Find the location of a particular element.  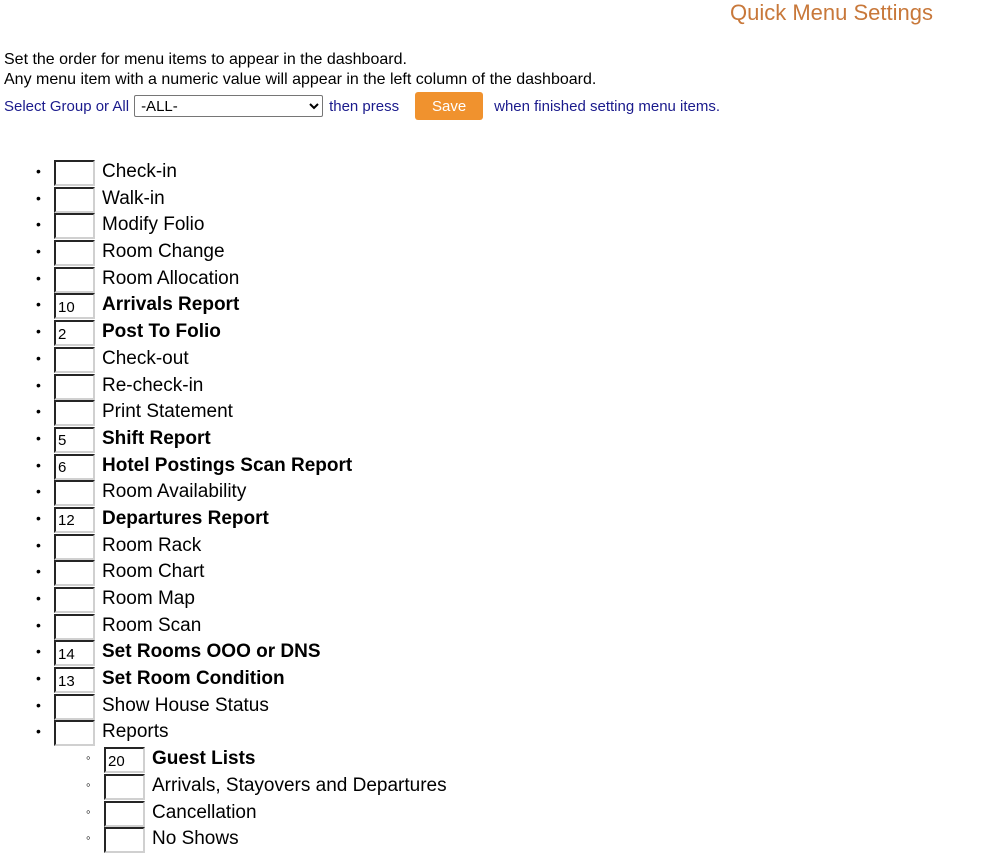

menu-item-label: Set Rooms OOO or DNS is located at coordinates (211, 652).